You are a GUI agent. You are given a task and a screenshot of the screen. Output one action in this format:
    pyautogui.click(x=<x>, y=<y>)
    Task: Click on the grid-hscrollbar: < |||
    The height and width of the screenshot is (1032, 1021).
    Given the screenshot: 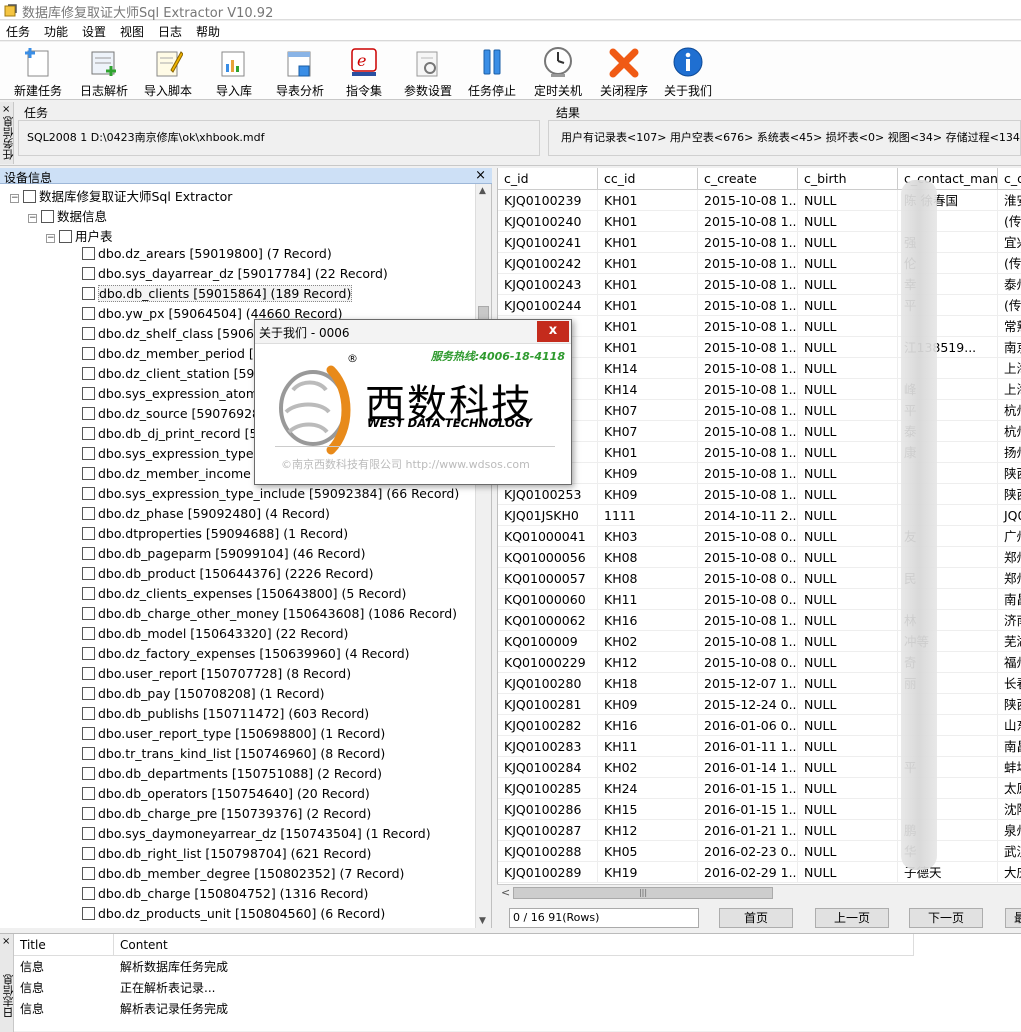 What is the action you would take?
    pyautogui.click(x=759, y=892)
    